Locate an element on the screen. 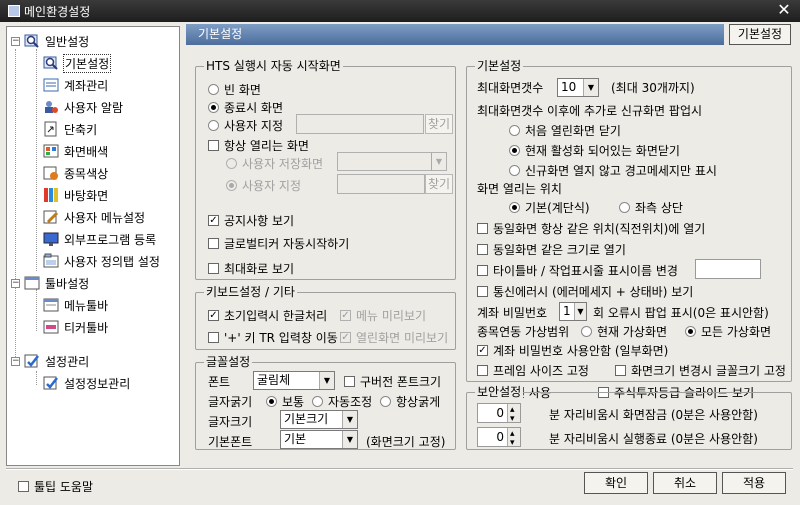 This screenshot has height=505, width=800. radio-link-all: 모든 가상화면 is located at coordinates (728, 331).